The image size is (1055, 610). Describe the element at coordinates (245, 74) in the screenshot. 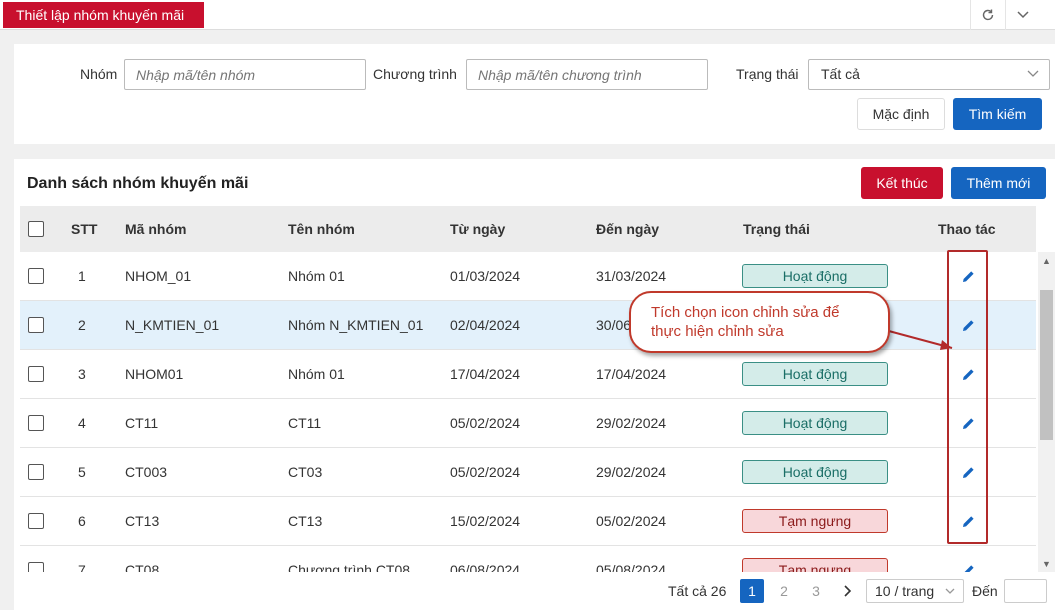

I see `group-search-input` at that location.